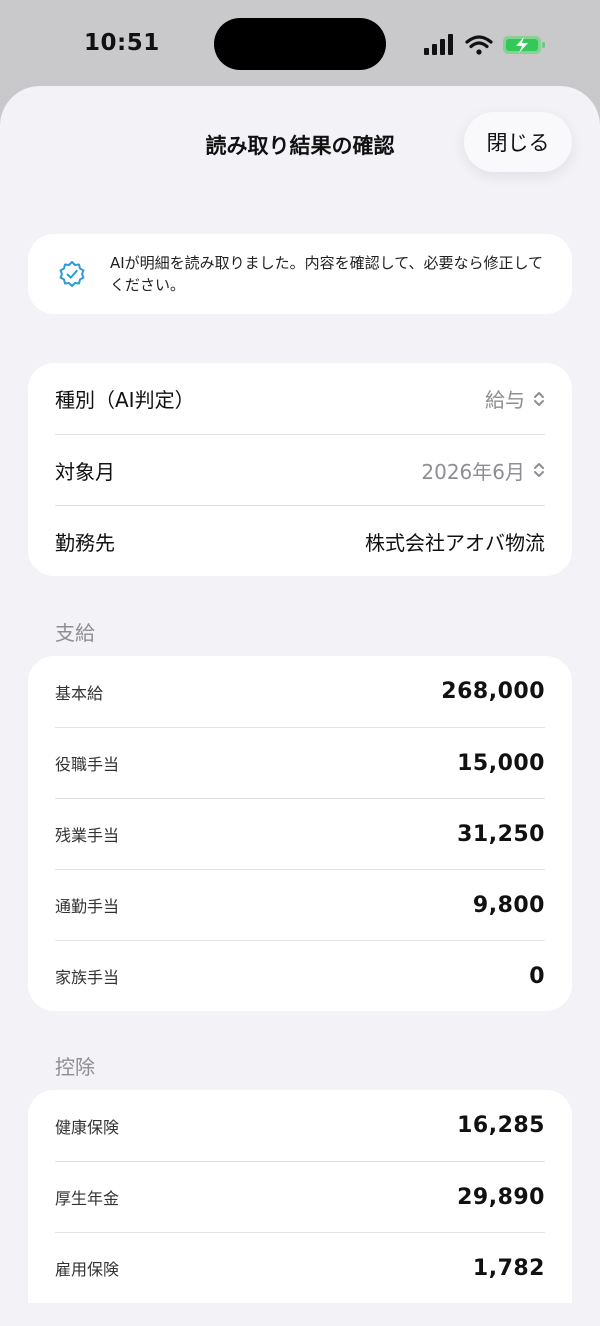 Image resolution: width=600 pixels, height=1326 pixels. Describe the element at coordinates (300, 691) in the screenshot. I see `payment-row: 基本給 268,000` at that location.